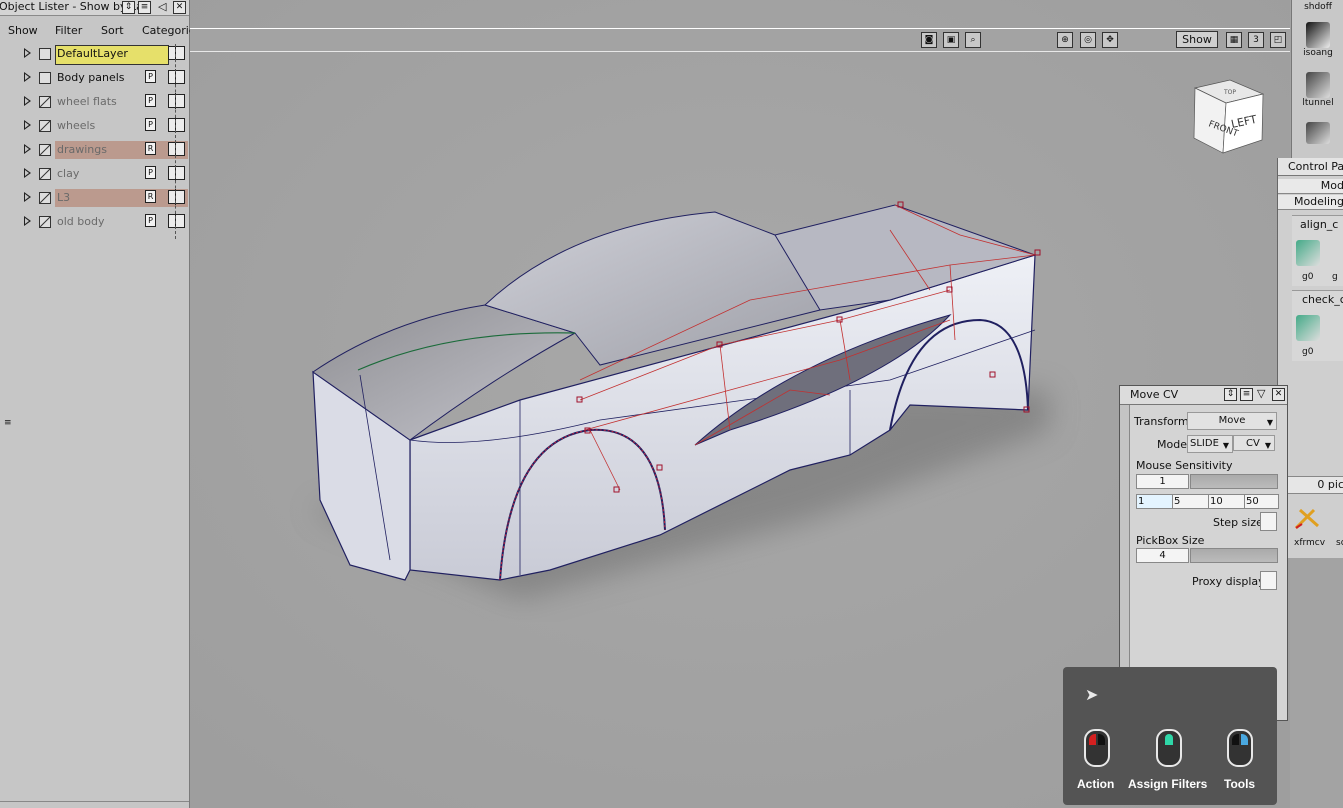 The width and height of the screenshot is (1343, 808). I want to click on viewport-toolbar: ◙ ▣ ⌕ ⊕ ◎ ✥ Show ▦ 3 ◰, so click(740, 40).